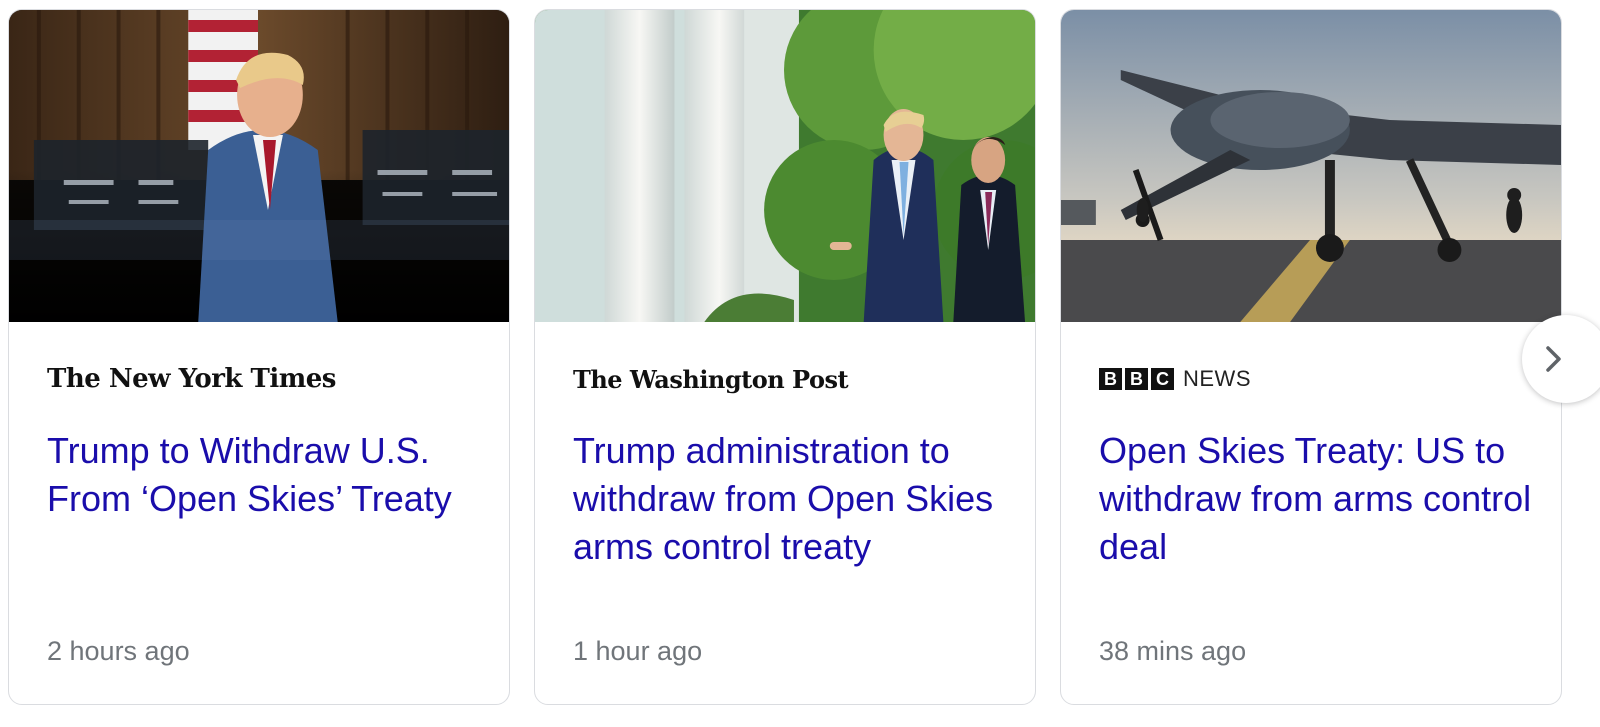  What do you see at coordinates (1162, 379) in the screenshot?
I see `bbc-logo-letter: C` at bounding box center [1162, 379].